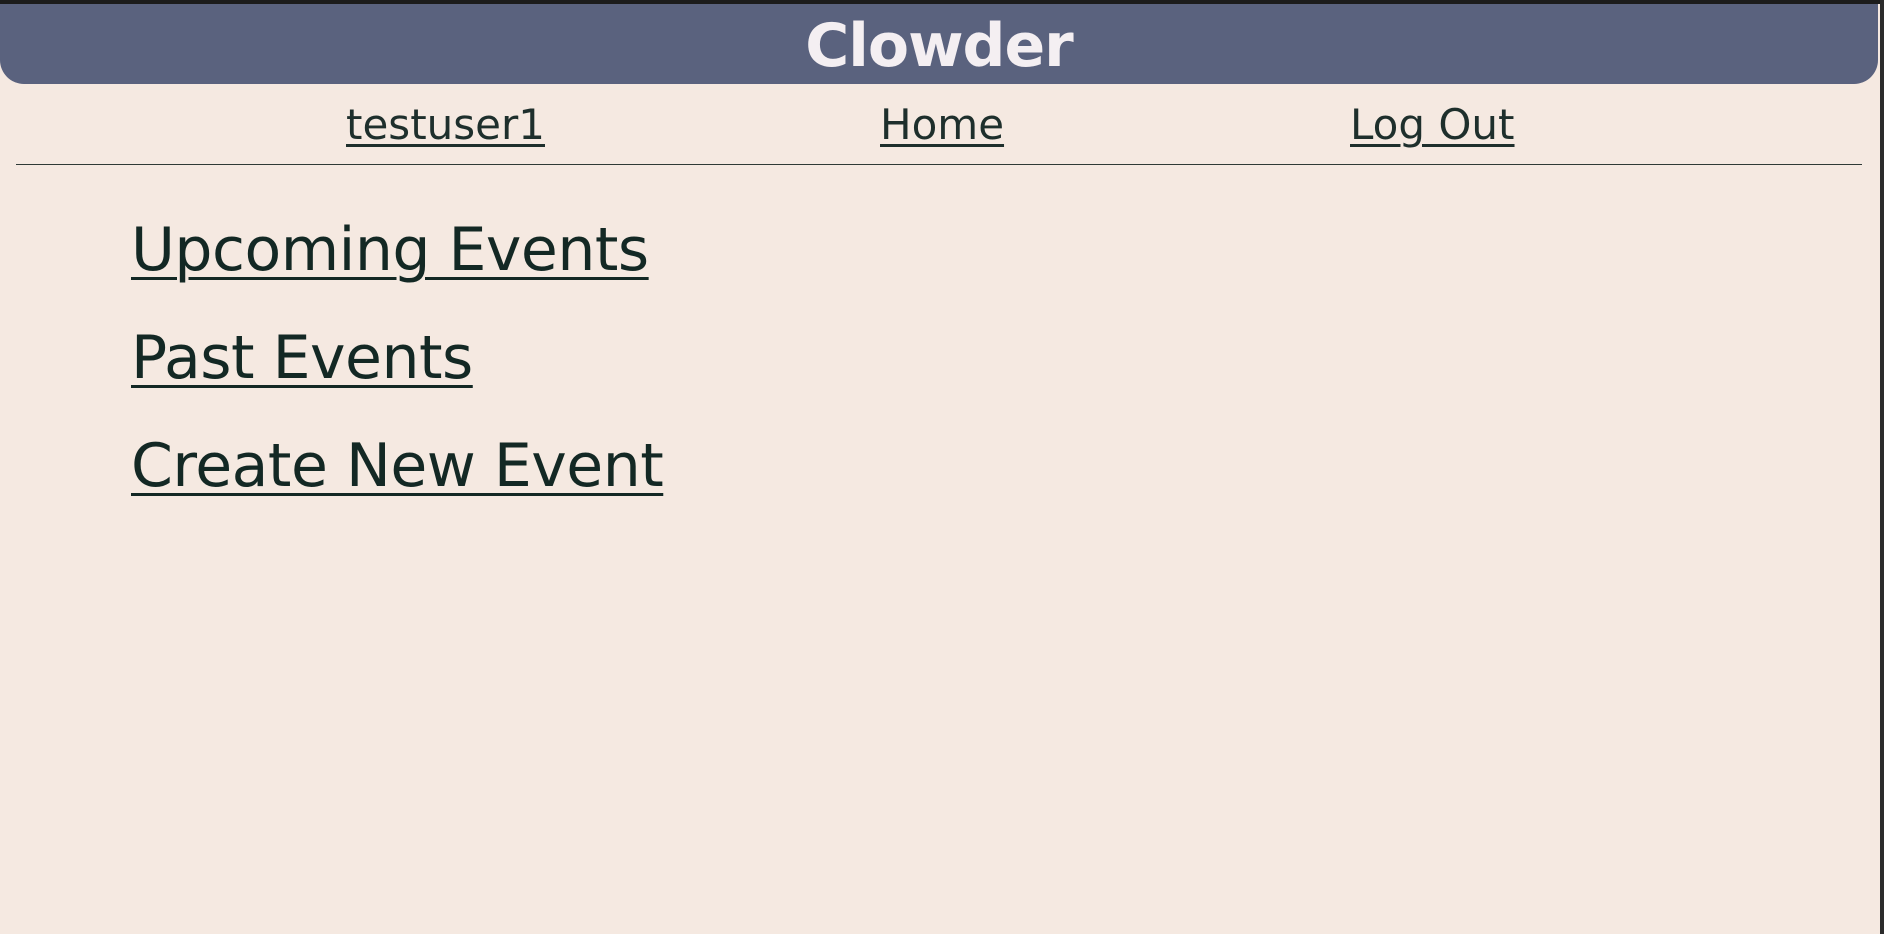  What do you see at coordinates (397, 250) in the screenshot?
I see `upcoming-events-link: Upcoming Events` at bounding box center [397, 250].